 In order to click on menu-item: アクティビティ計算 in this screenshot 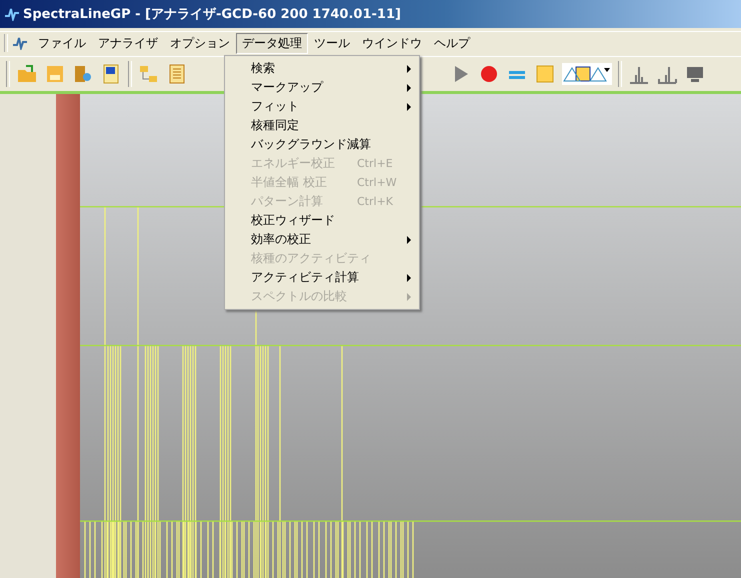, I will do `click(322, 277)`.